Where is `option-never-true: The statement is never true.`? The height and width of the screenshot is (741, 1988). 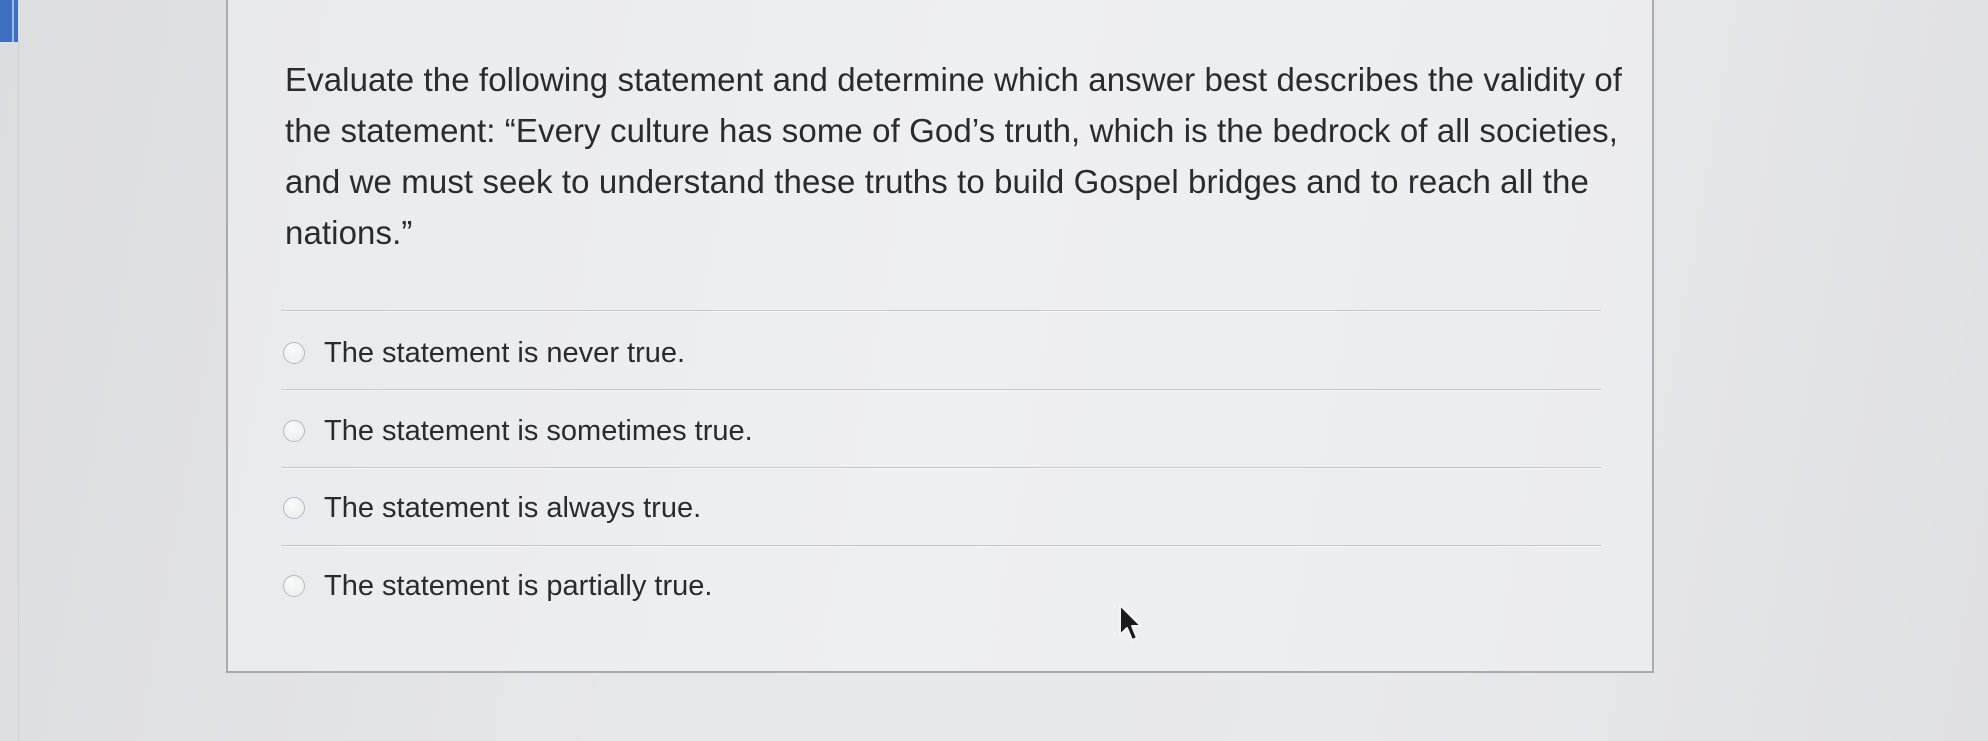 option-never-true: The statement is never true. is located at coordinates (484, 353).